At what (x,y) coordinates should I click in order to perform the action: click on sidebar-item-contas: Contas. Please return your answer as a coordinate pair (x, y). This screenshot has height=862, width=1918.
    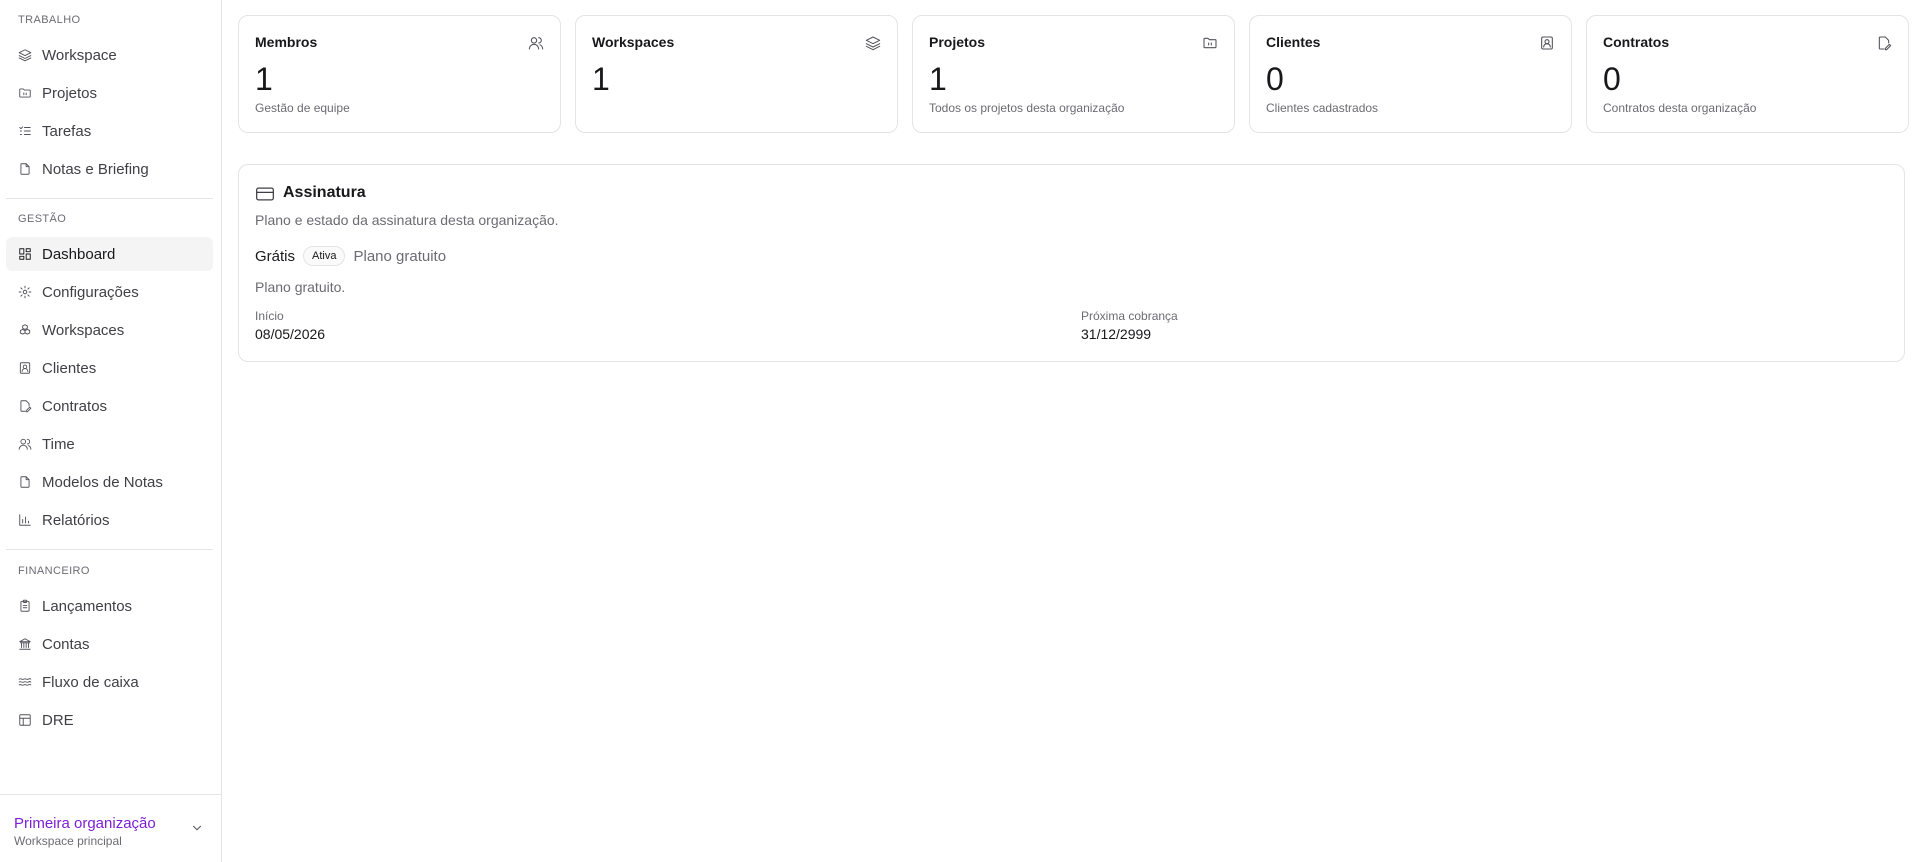
    Looking at the image, I should click on (109, 644).